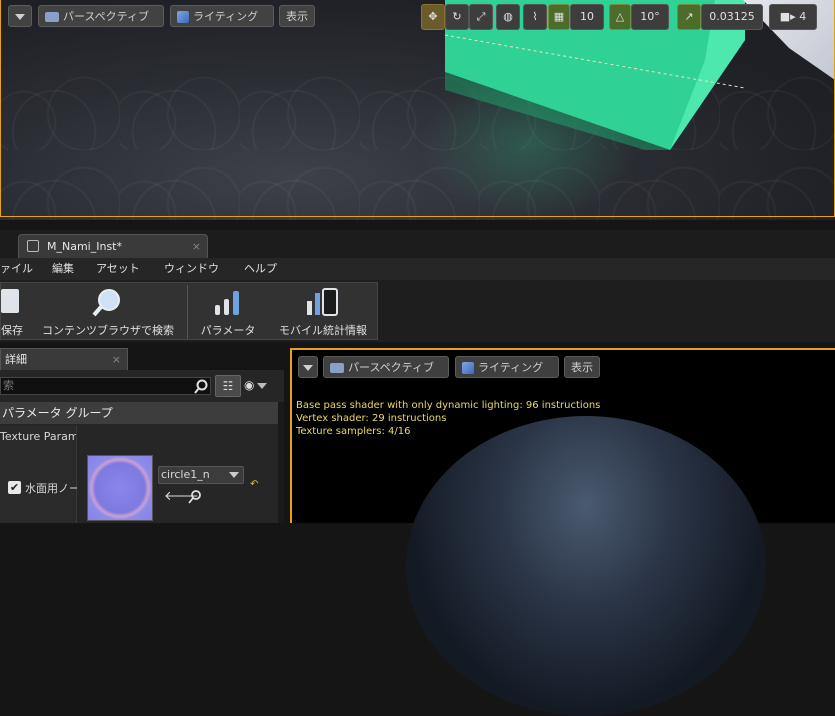  Describe the element at coordinates (106, 303) in the screenshot. I see `magnifier-icon` at that location.